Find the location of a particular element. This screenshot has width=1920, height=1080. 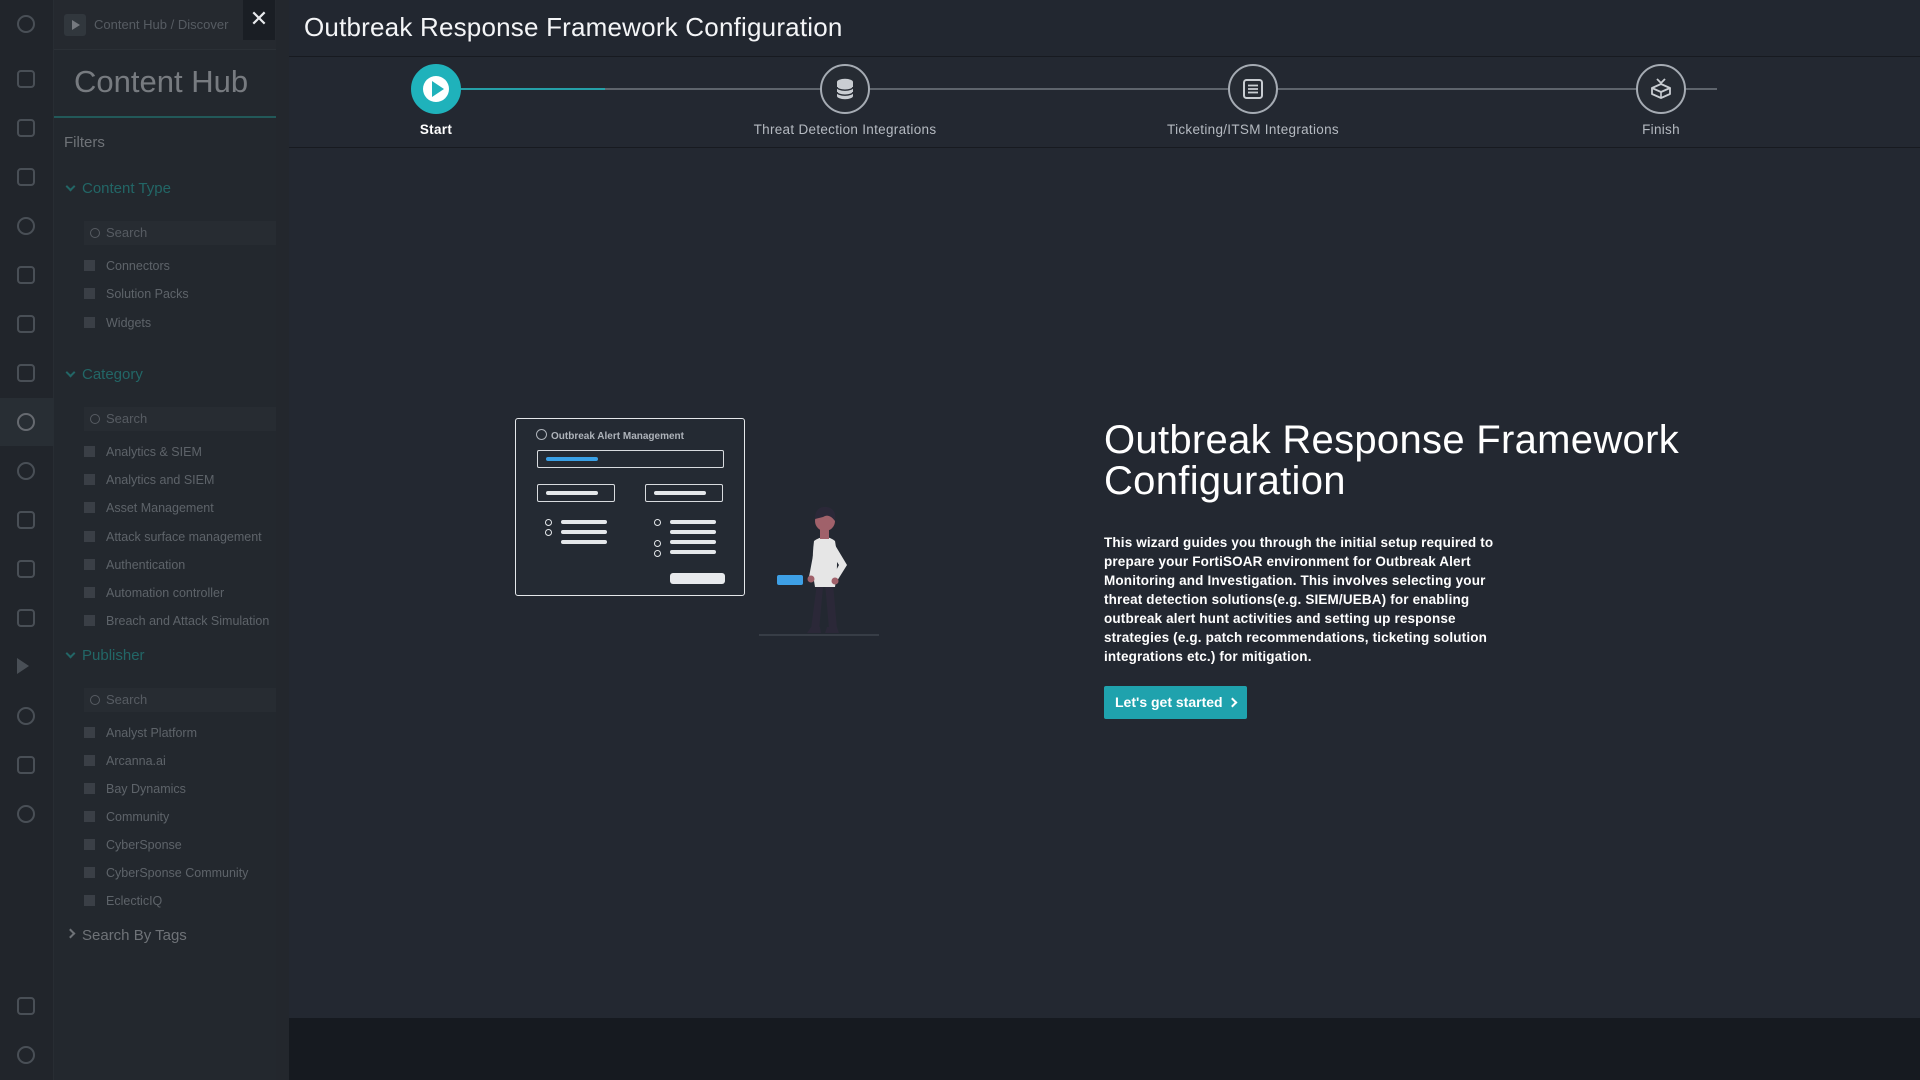

list-icon is located at coordinates (1253, 89).